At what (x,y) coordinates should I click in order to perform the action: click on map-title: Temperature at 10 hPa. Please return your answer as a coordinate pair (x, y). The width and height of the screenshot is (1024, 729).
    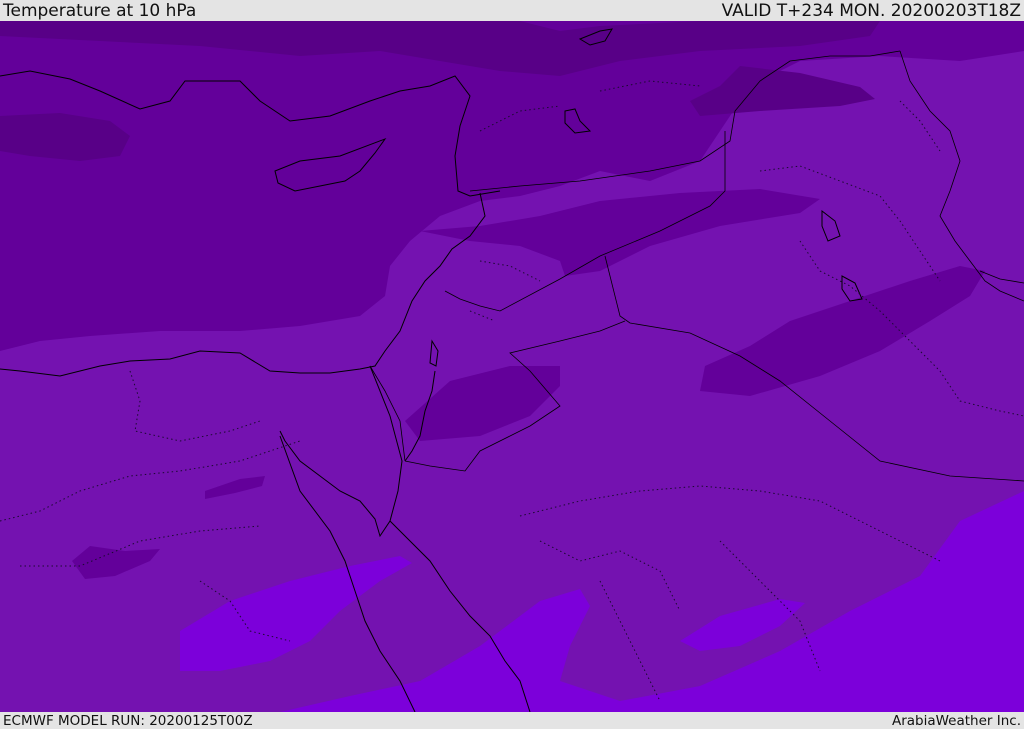
    Looking at the image, I should click on (100, 10).